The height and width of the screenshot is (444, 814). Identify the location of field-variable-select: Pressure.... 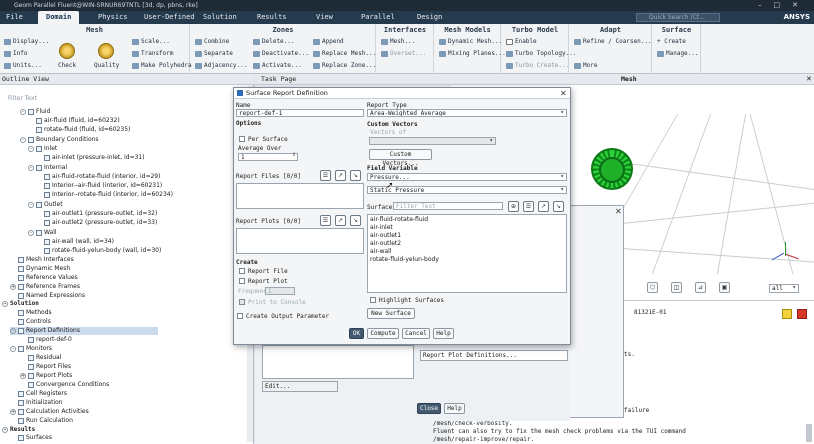
(467, 177).